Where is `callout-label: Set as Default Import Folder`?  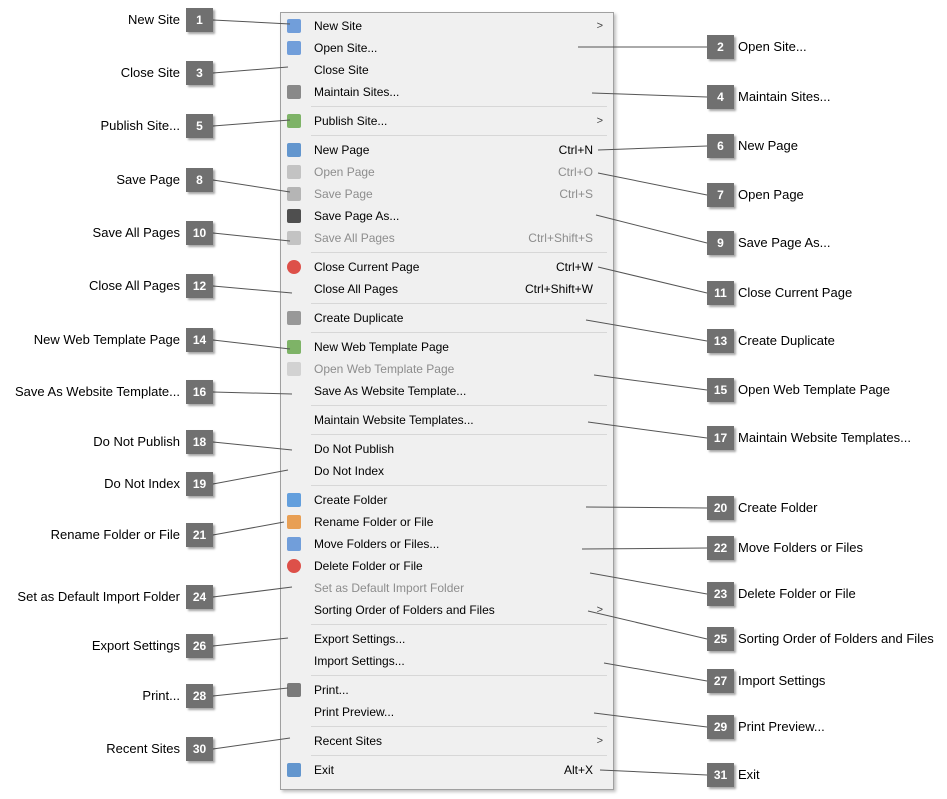 callout-label: Set as Default Import Folder is located at coordinates (98, 596).